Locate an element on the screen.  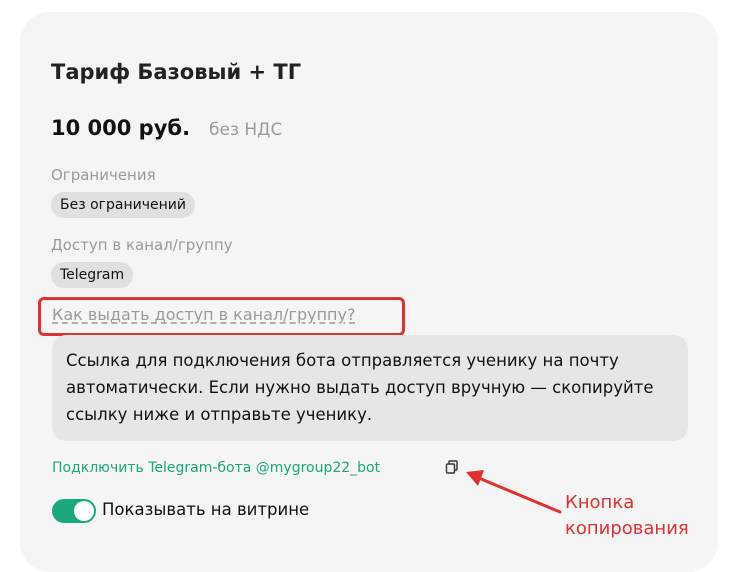
annotation-line-1: Кнопка is located at coordinates (600, 502).